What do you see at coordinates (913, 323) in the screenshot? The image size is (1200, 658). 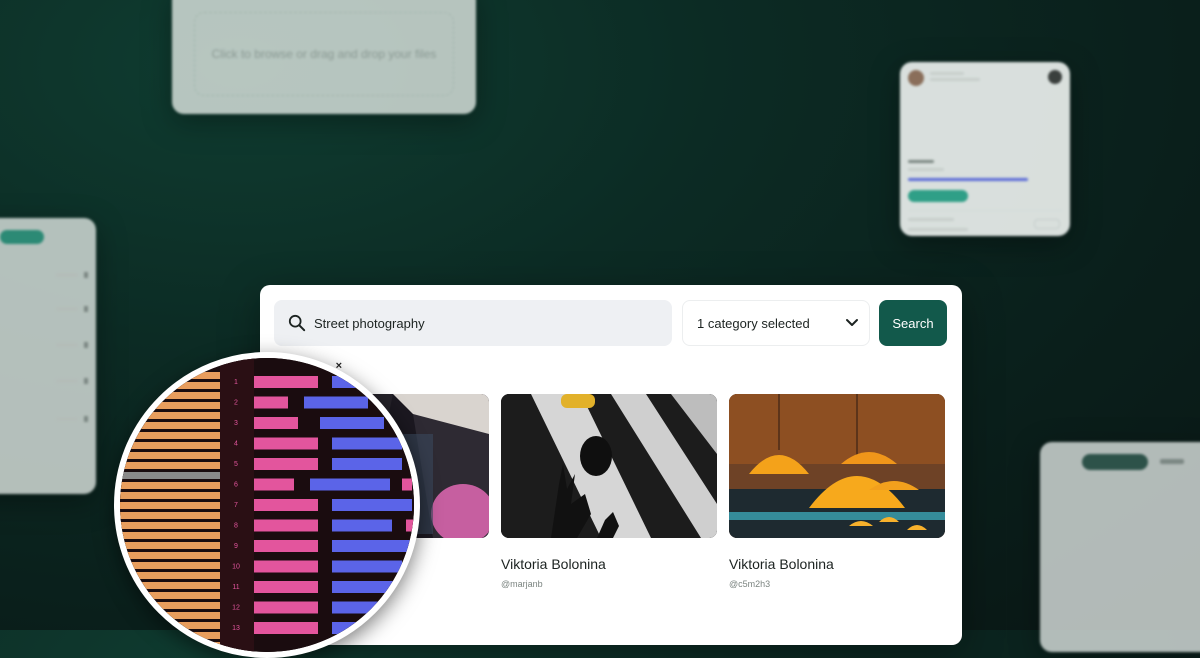 I see `search-button: Search` at bounding box center [913, 323].